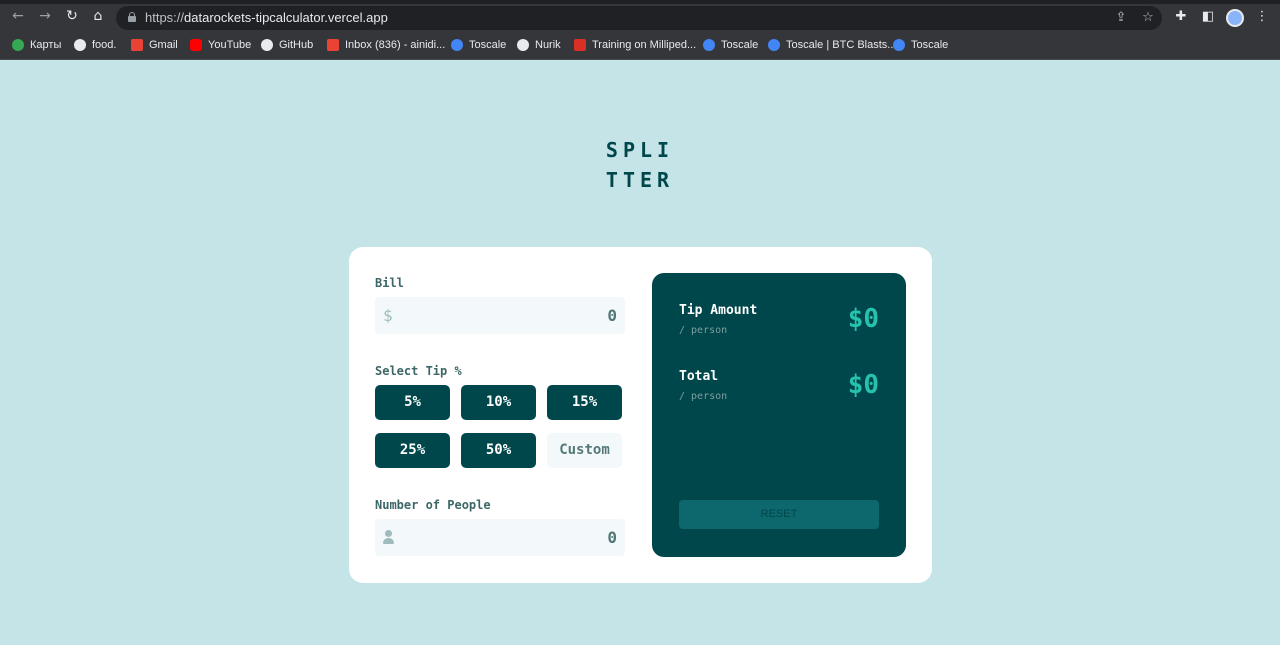 The height and width of the screenshot is (645, 1280). Describe the element at coordinates (98, 16) in the screenshot. I see `home-icon: ⌂` at that location.